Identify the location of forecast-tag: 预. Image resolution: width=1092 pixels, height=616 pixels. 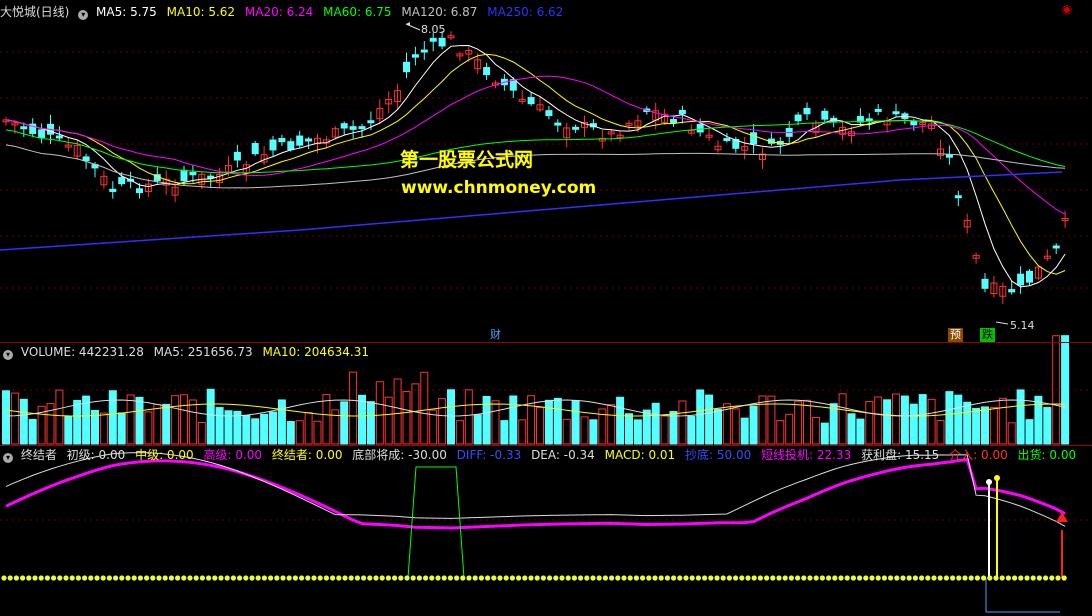
(955, 335).